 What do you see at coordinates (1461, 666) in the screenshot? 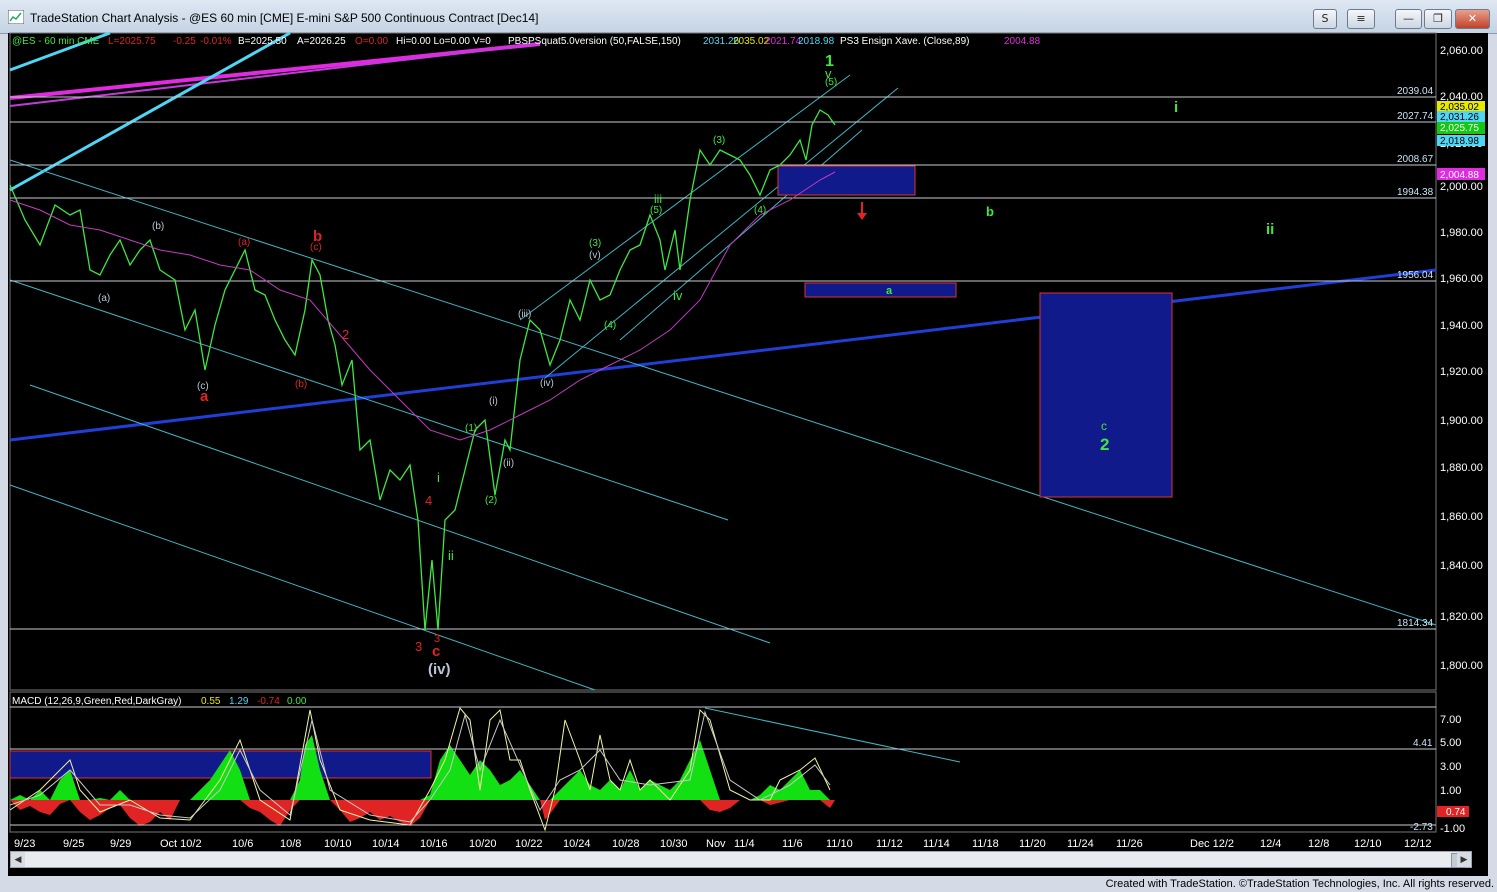
I see `price-tick-1800: 1,800.00` at bounding box center [1461, 666].